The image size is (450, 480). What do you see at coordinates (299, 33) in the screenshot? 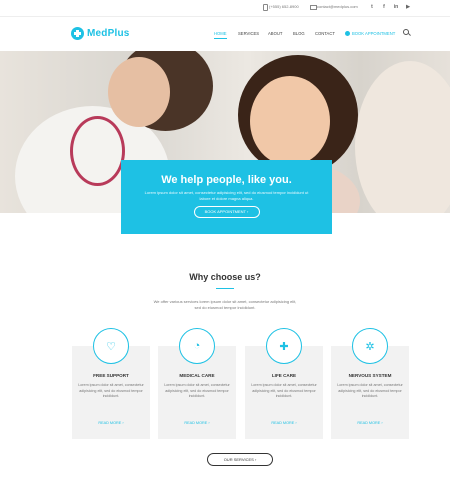
I see `nav-blog: BLOG` at bounding box center [299, 33].